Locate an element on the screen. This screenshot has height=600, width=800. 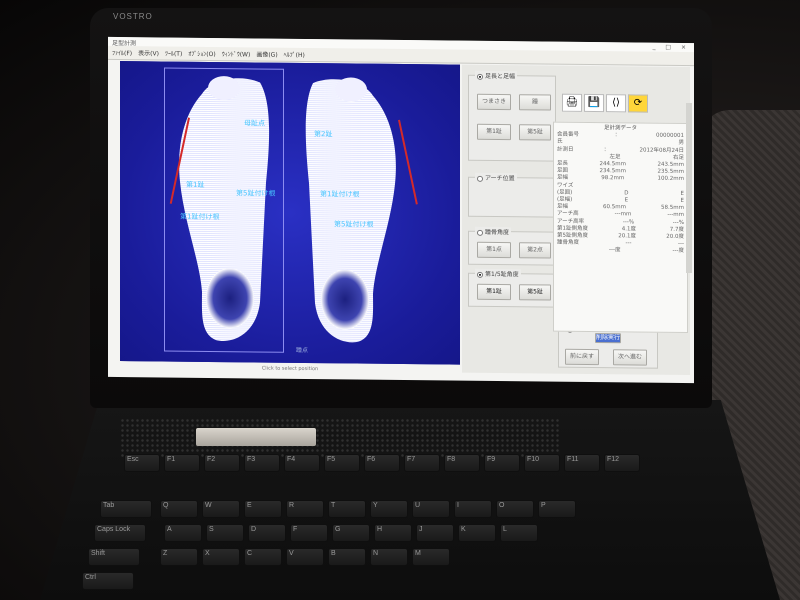
heel-point1-button: 第1点 is located at coordinates (494, 250).